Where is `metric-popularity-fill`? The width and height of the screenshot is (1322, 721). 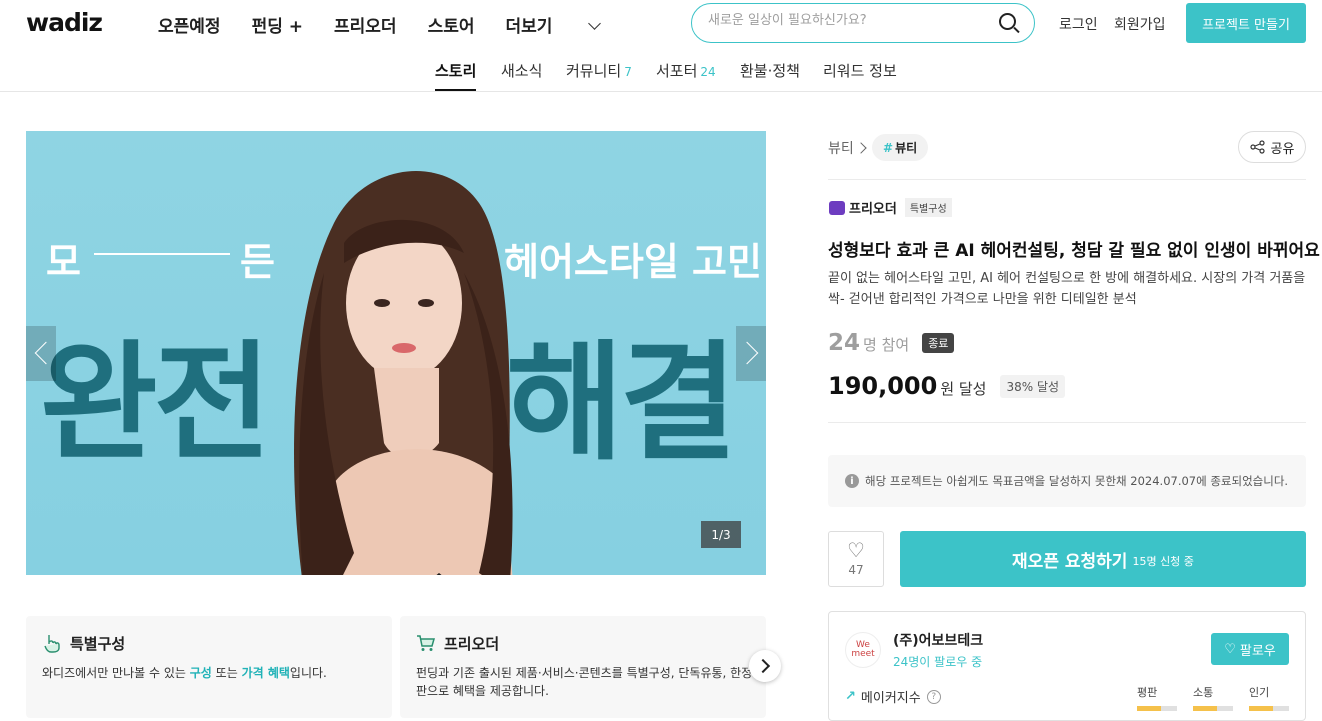 metric-popularity-fill is located at coordinates (1261, 708).